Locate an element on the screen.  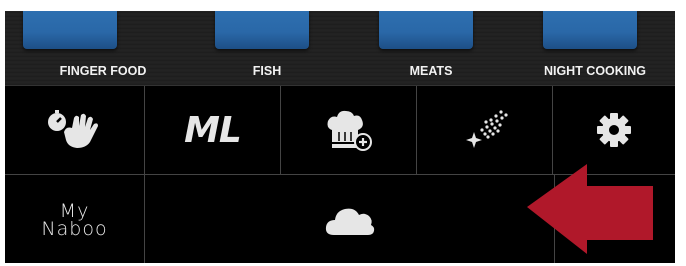
arrow-left-icon is located at coordinates (590, 209).